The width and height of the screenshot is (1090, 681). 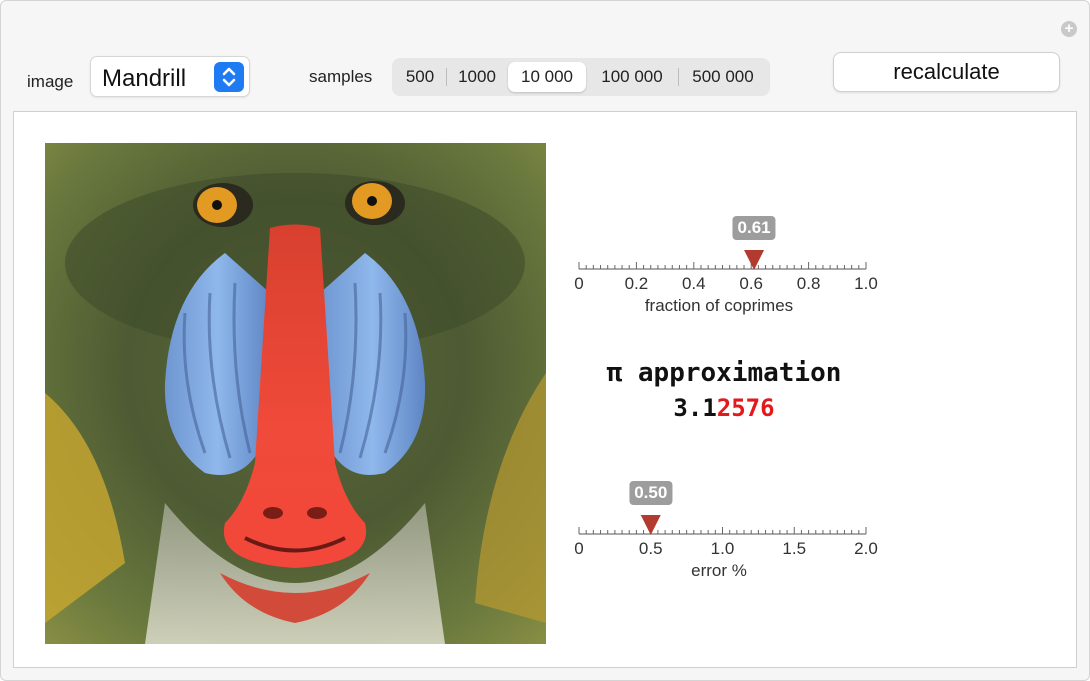 I want to click on recalculate-button: recalculate, so click(x=946, y=72).